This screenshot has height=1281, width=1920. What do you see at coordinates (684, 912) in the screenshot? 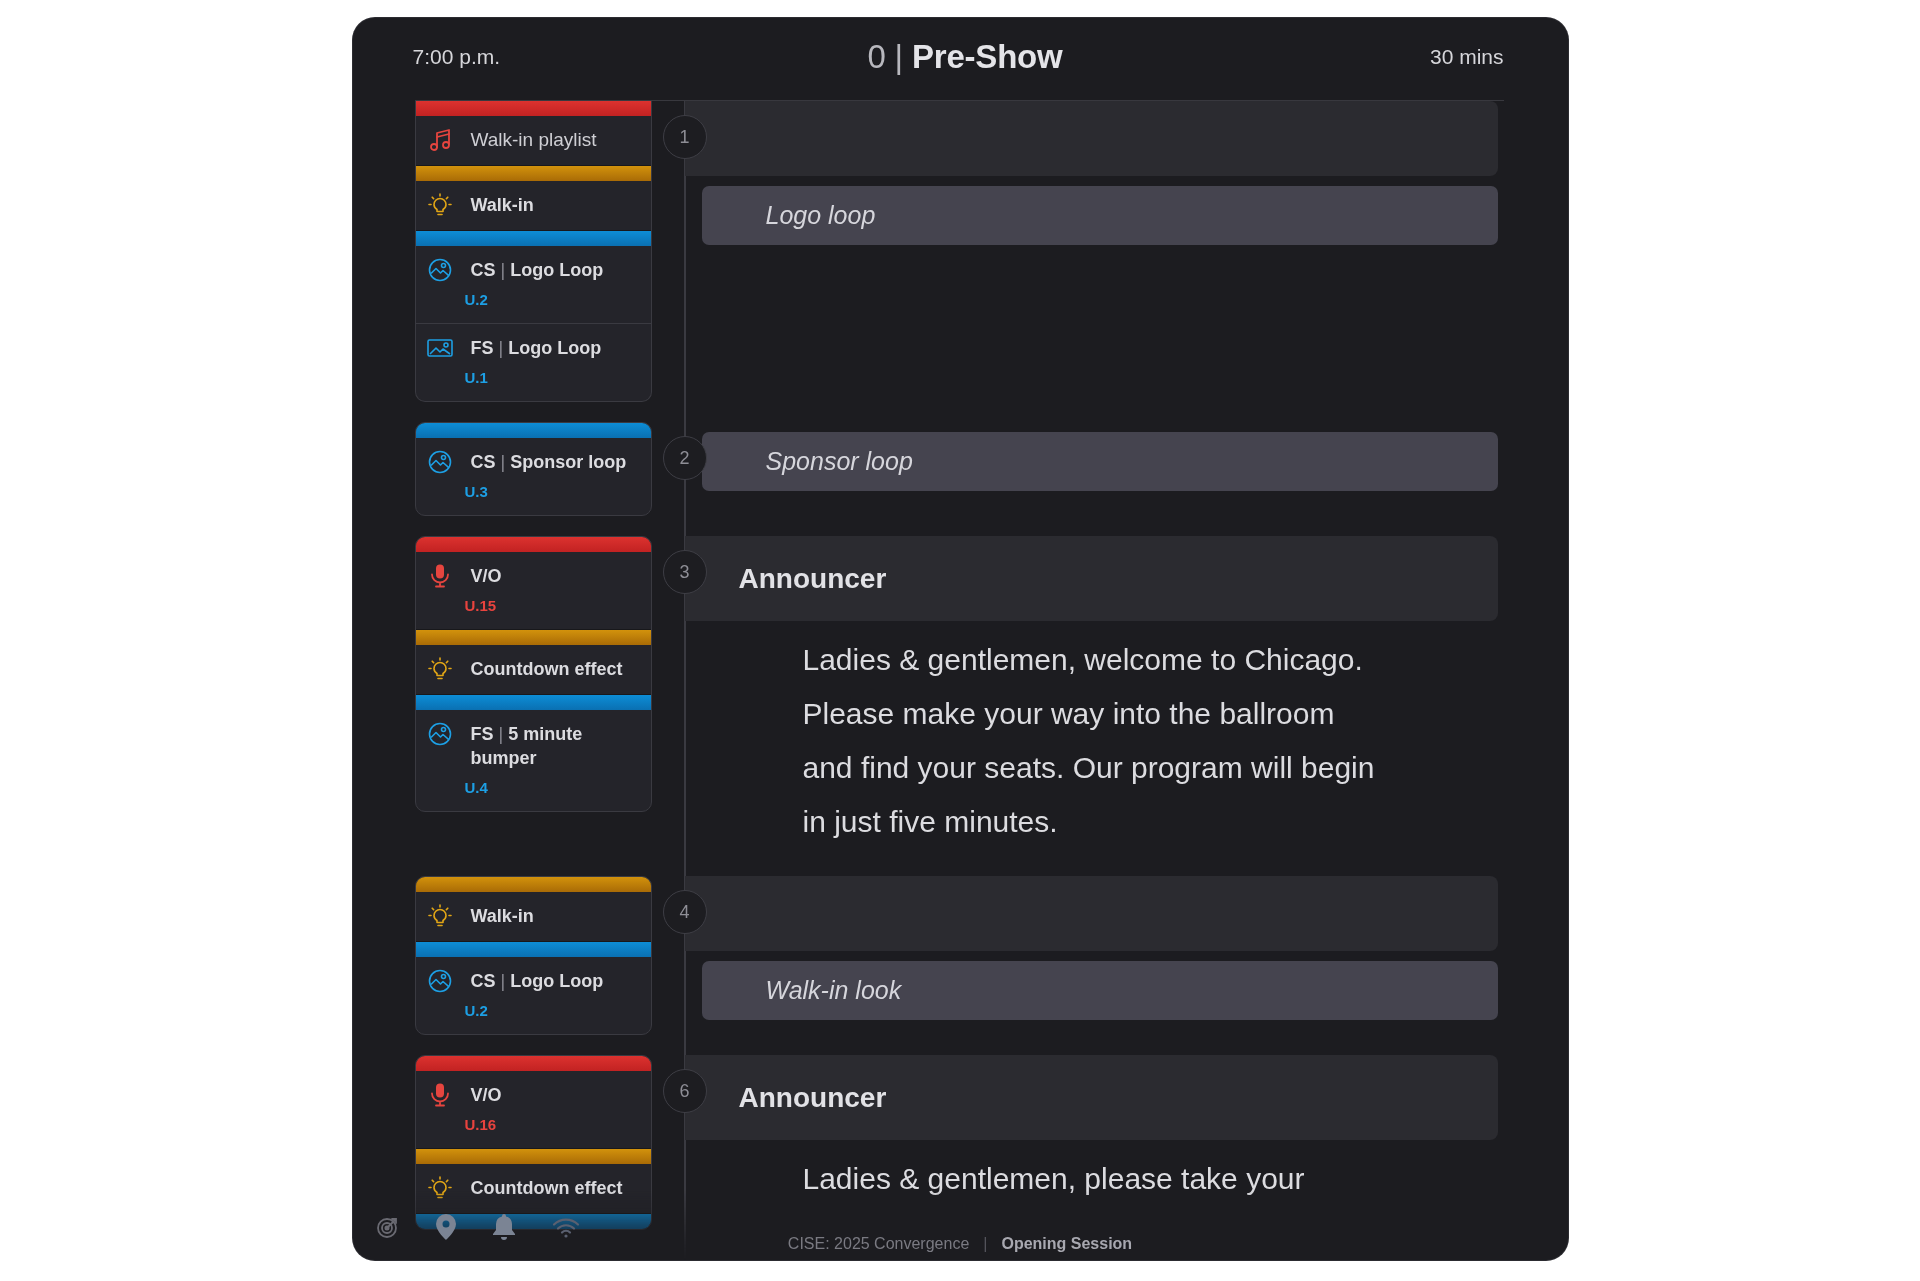
I see `cue-number: 4` at bounding box center [684, 912].